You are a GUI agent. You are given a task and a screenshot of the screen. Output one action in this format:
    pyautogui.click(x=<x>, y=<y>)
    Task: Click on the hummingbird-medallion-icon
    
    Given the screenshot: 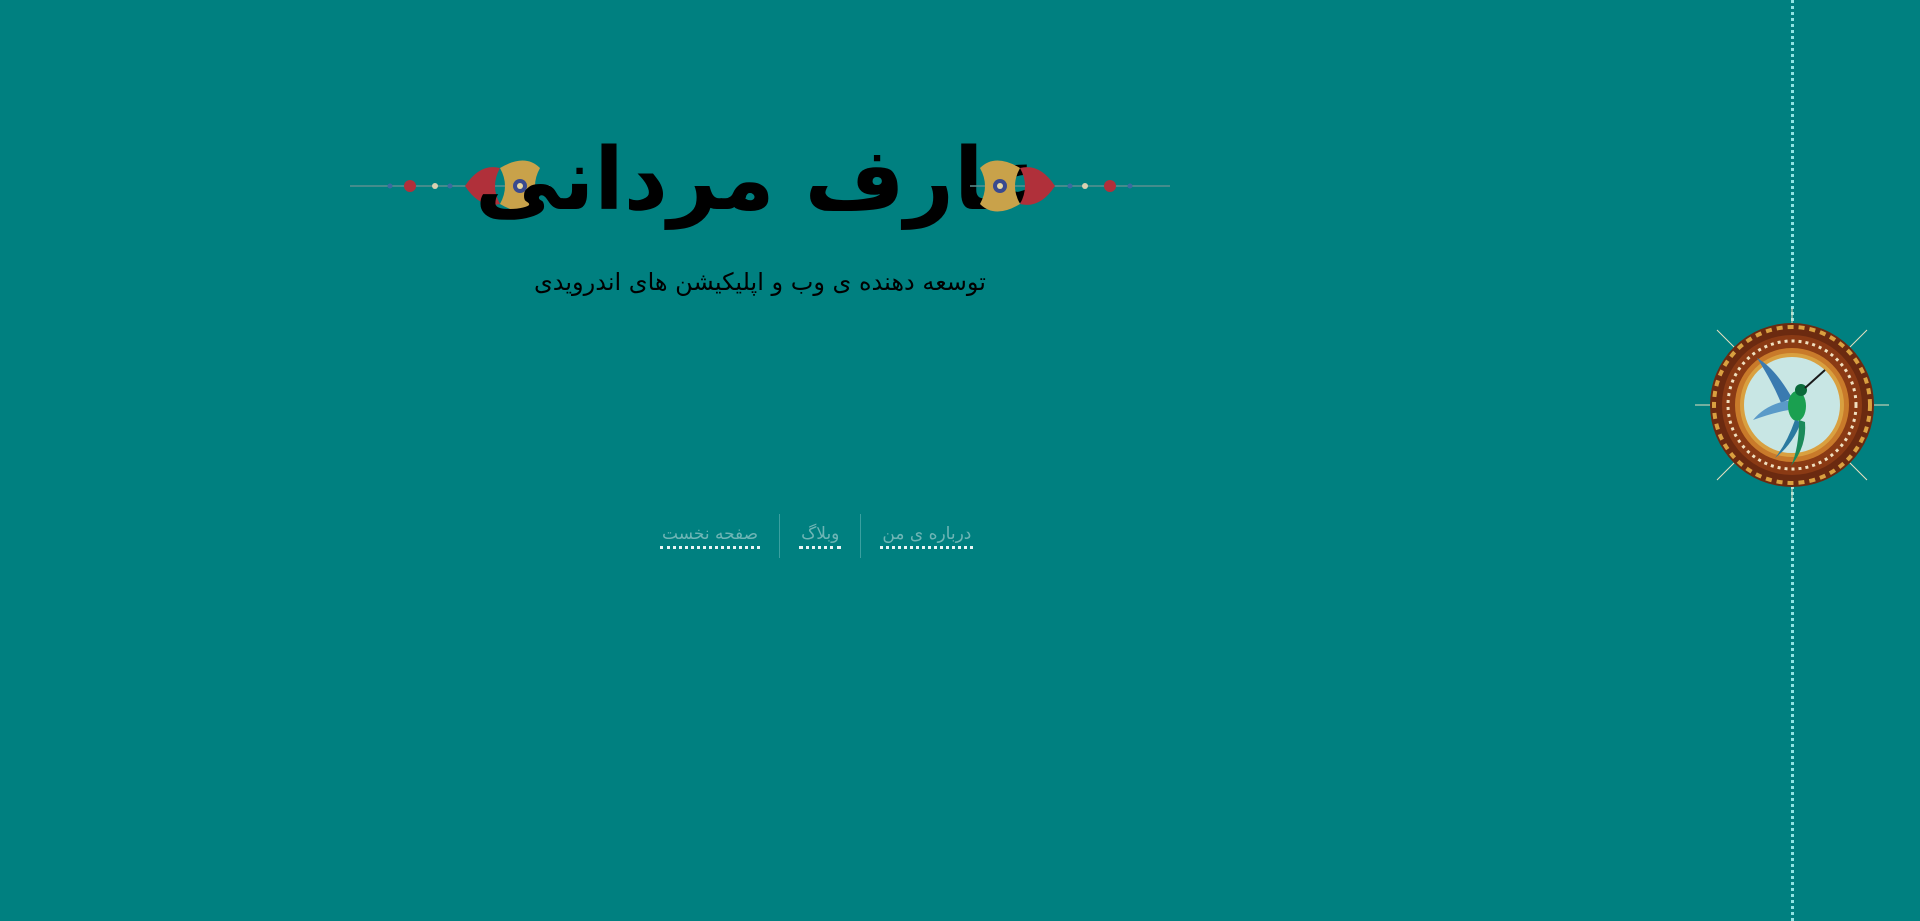 What is the action you would take?
    pyautogui.click(x=1792, y=405)
    